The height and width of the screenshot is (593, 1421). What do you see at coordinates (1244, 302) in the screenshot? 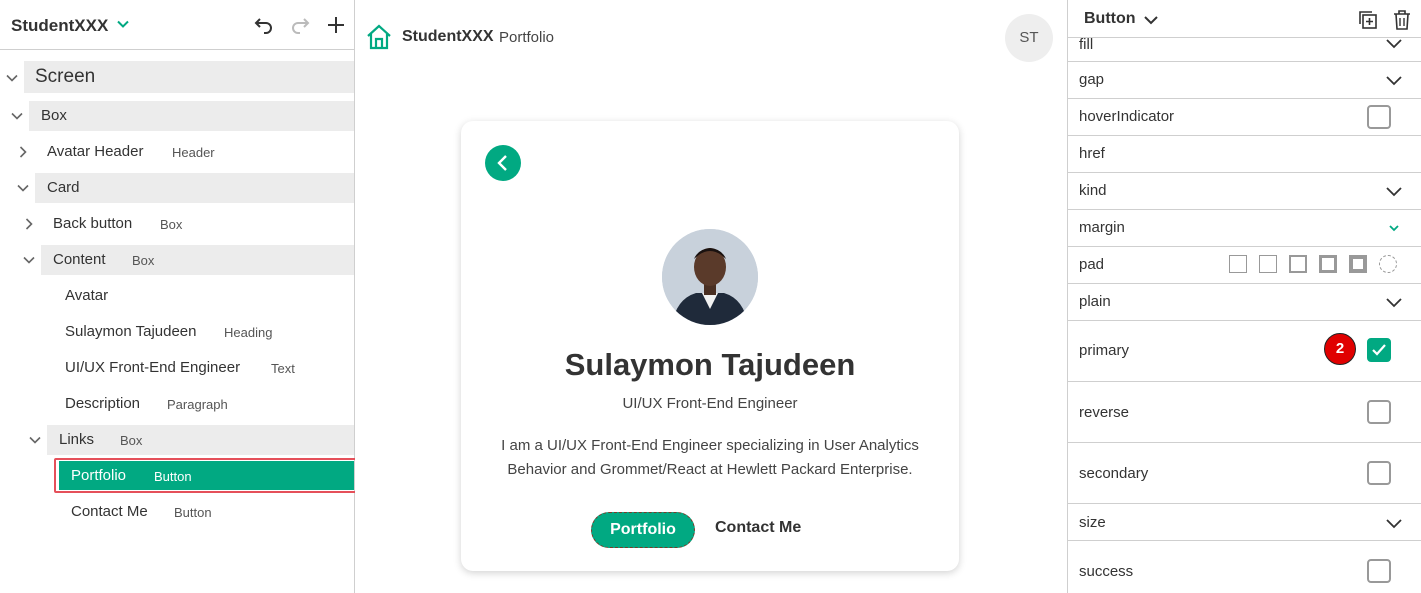
I see `prop-plain: plain` at bounding box center [1244, 302].